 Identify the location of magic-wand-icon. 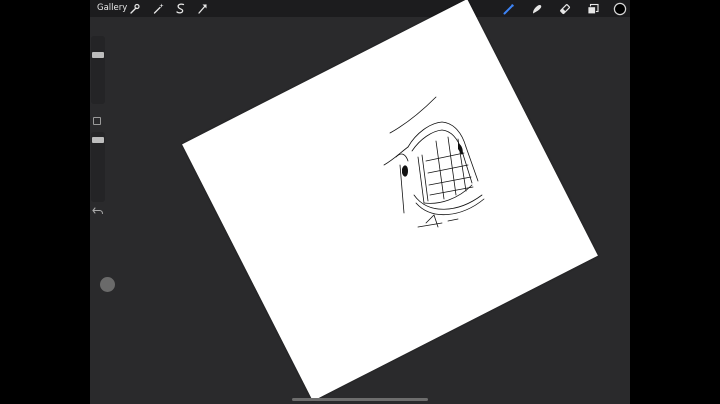
(158, 8).